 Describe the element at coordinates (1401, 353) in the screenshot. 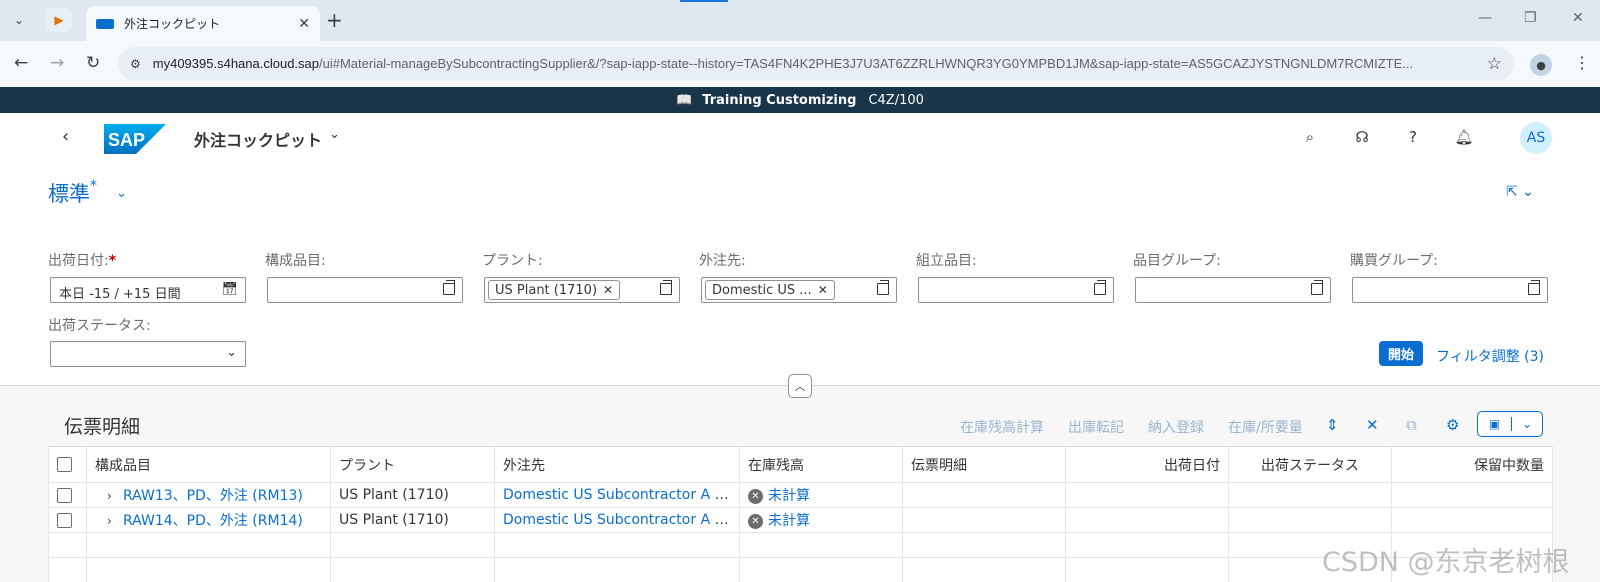

I see `go-button: 開始` at that location.